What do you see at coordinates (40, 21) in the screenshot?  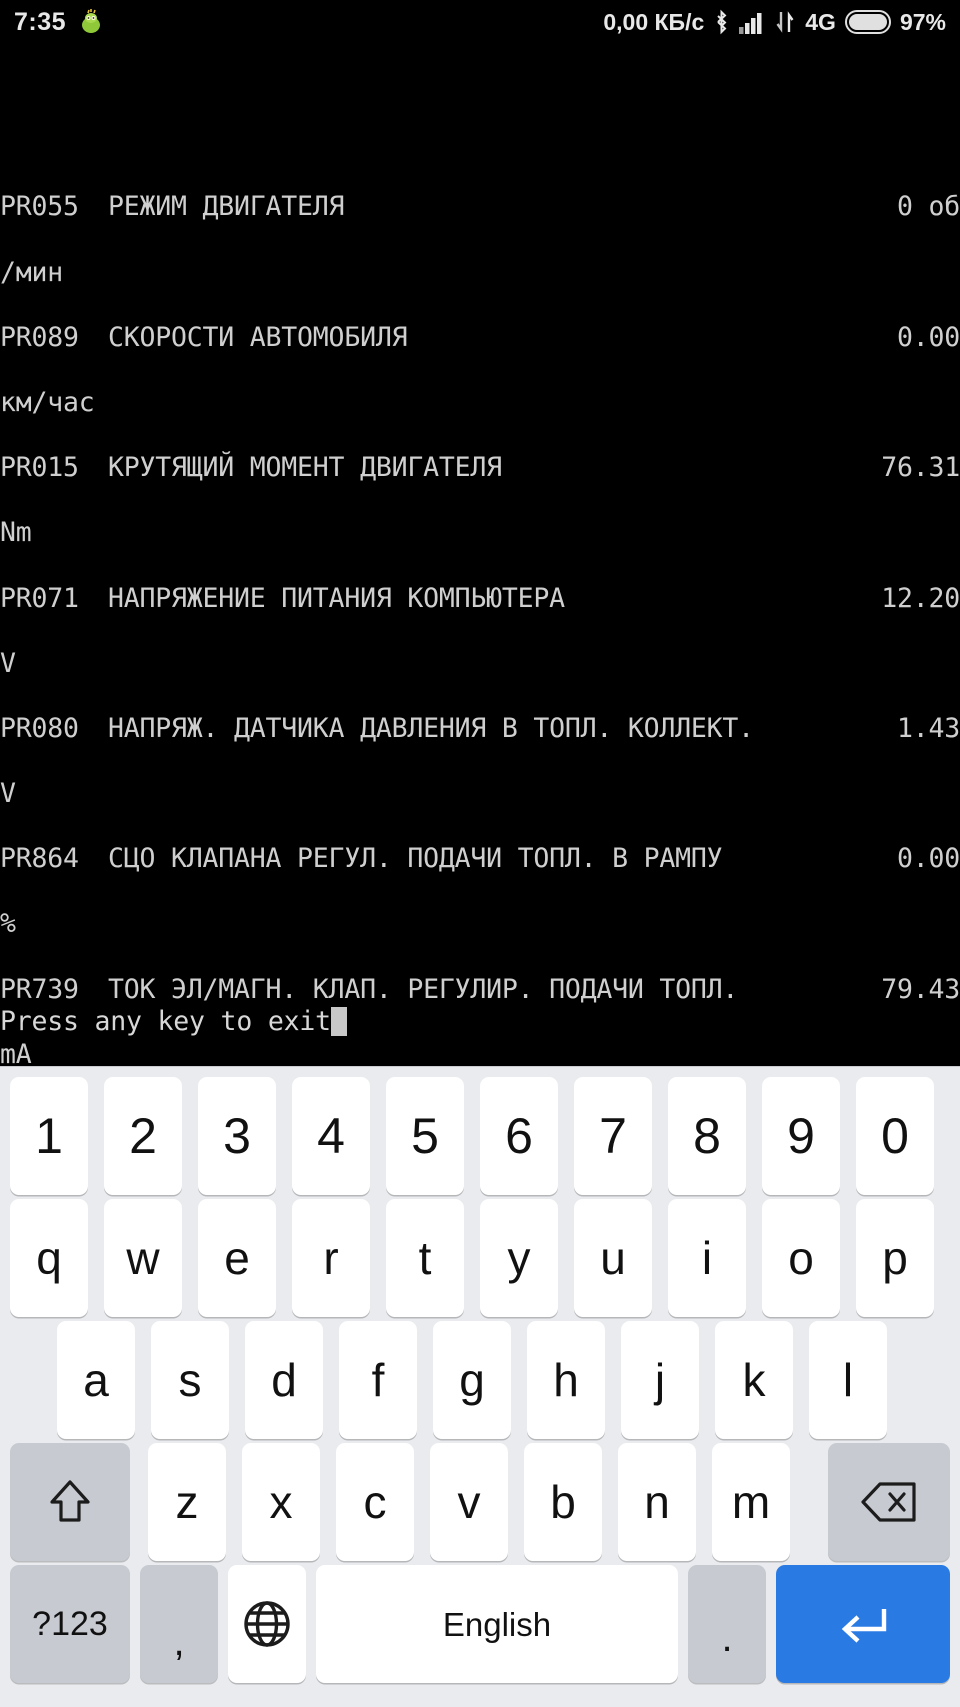 I see `clock: 7:35` at bounding box center [40, 21].